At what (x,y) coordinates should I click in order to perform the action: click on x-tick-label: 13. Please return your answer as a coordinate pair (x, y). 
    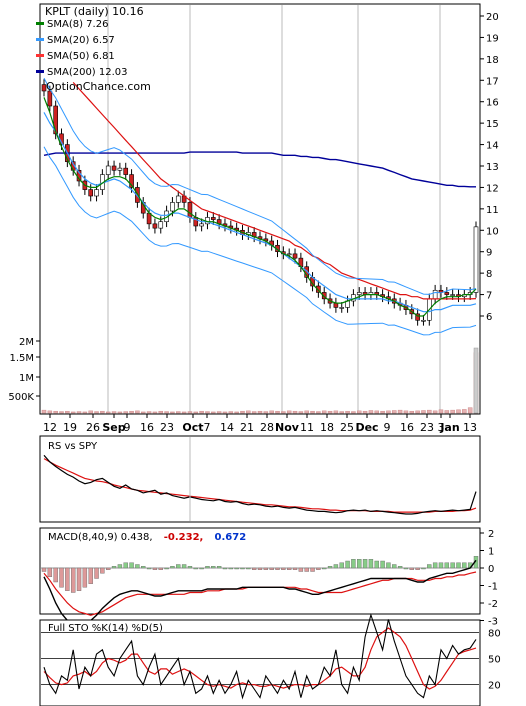
    Looking at the image, I should click on (470, 427).